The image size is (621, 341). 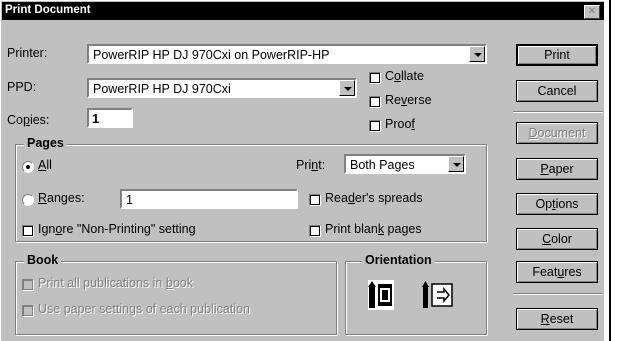 What do you see at coordinates (408, 100) in the screenshot?
I see `reverse-label: Reverse` at bounding box center [408, 100].